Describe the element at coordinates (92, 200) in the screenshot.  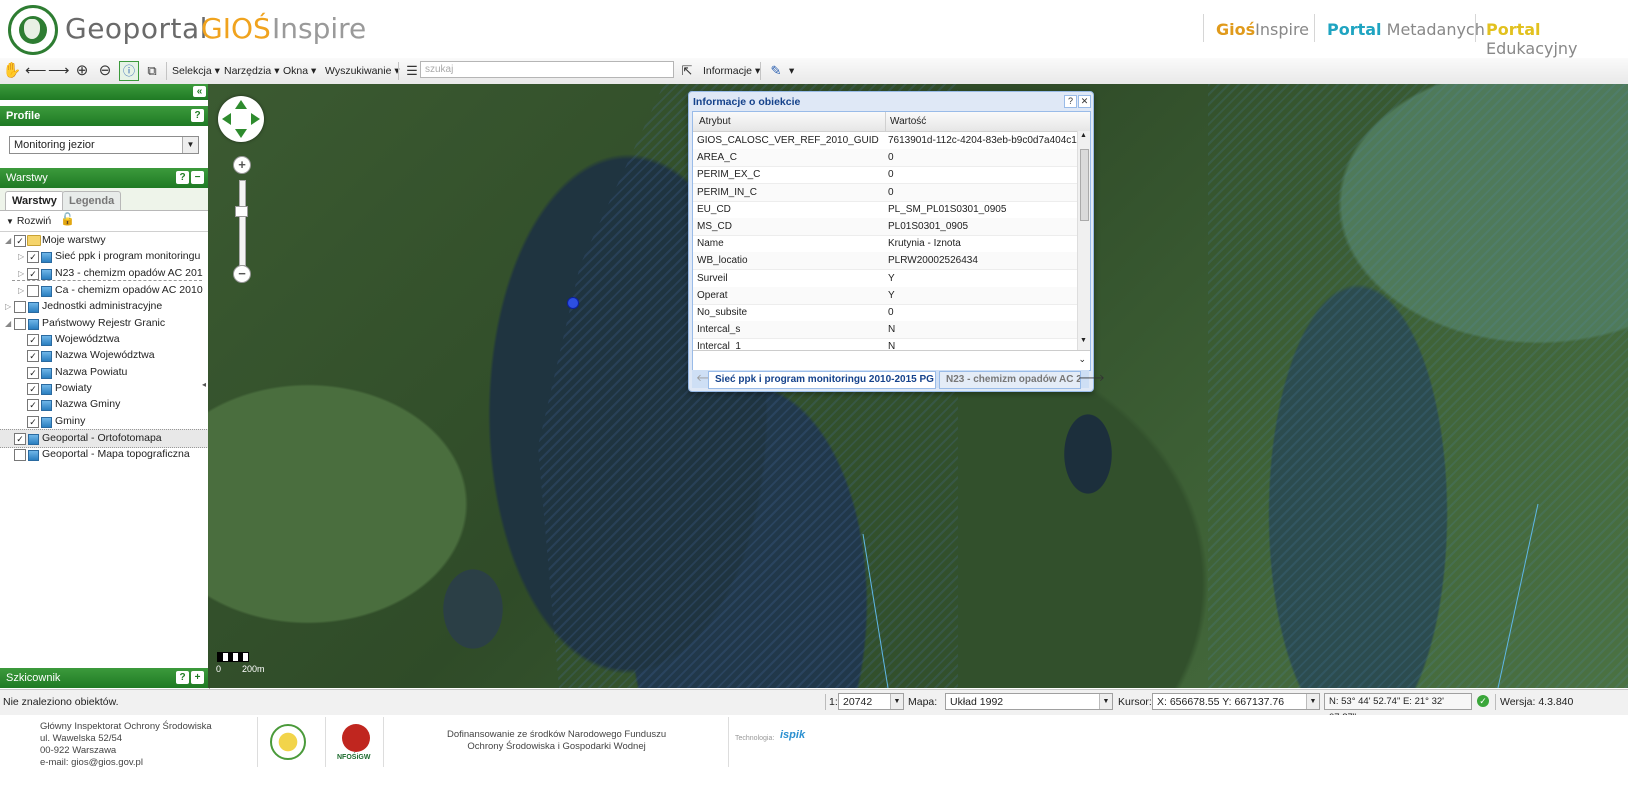
I see `tab-legenda: Legenda` at that location.